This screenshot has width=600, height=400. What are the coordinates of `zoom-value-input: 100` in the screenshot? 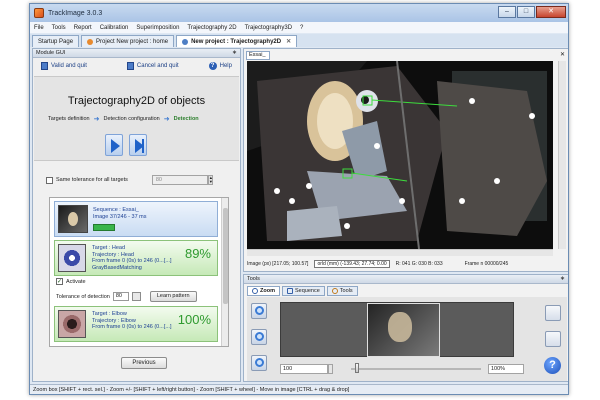 It's located at (304, 369).